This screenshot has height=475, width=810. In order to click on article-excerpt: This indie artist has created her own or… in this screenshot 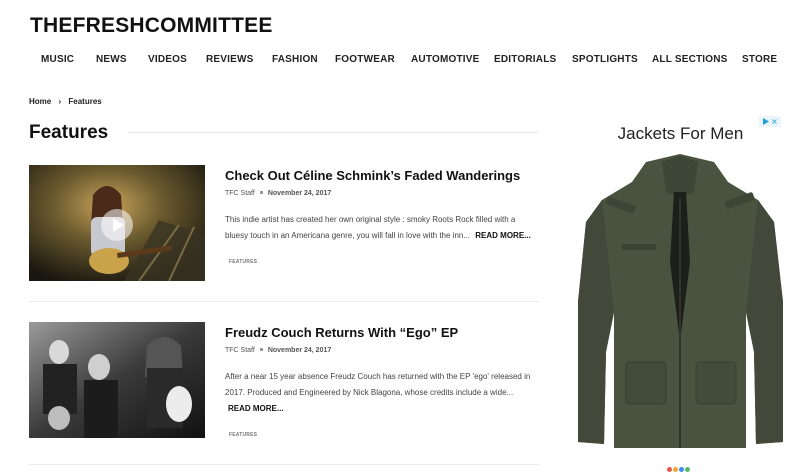, I will do `click(381, 228)`.